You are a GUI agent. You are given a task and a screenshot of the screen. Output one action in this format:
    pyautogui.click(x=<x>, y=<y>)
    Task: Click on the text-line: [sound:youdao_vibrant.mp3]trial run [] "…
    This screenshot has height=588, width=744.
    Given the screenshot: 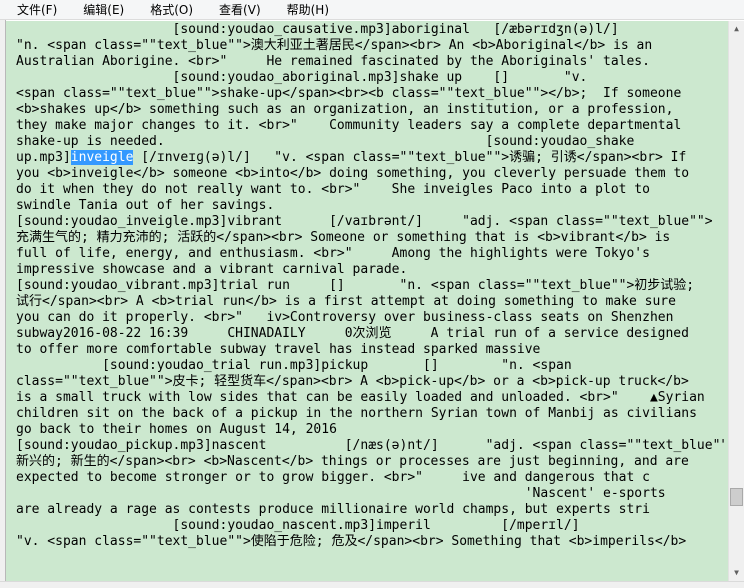 What is the action you would take?
    pyautogui.click(x=355, y=285)
    